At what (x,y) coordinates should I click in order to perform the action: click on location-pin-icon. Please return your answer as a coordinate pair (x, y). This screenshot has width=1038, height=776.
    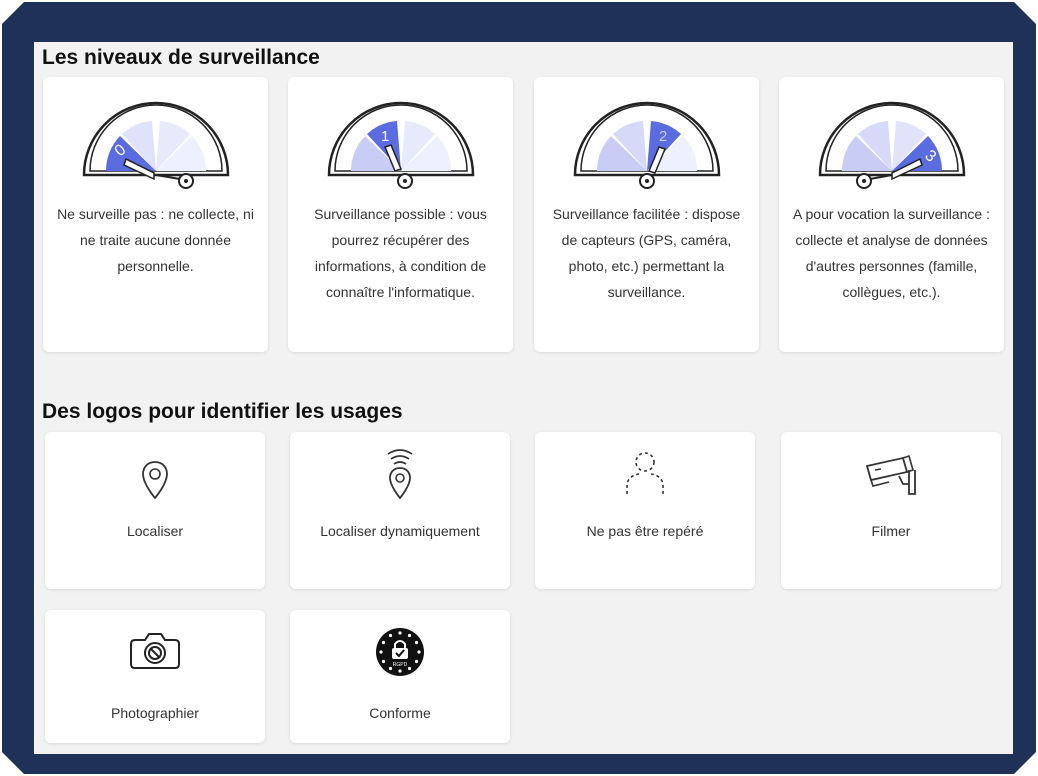
    Looking at the image, I should click on (155, 480).